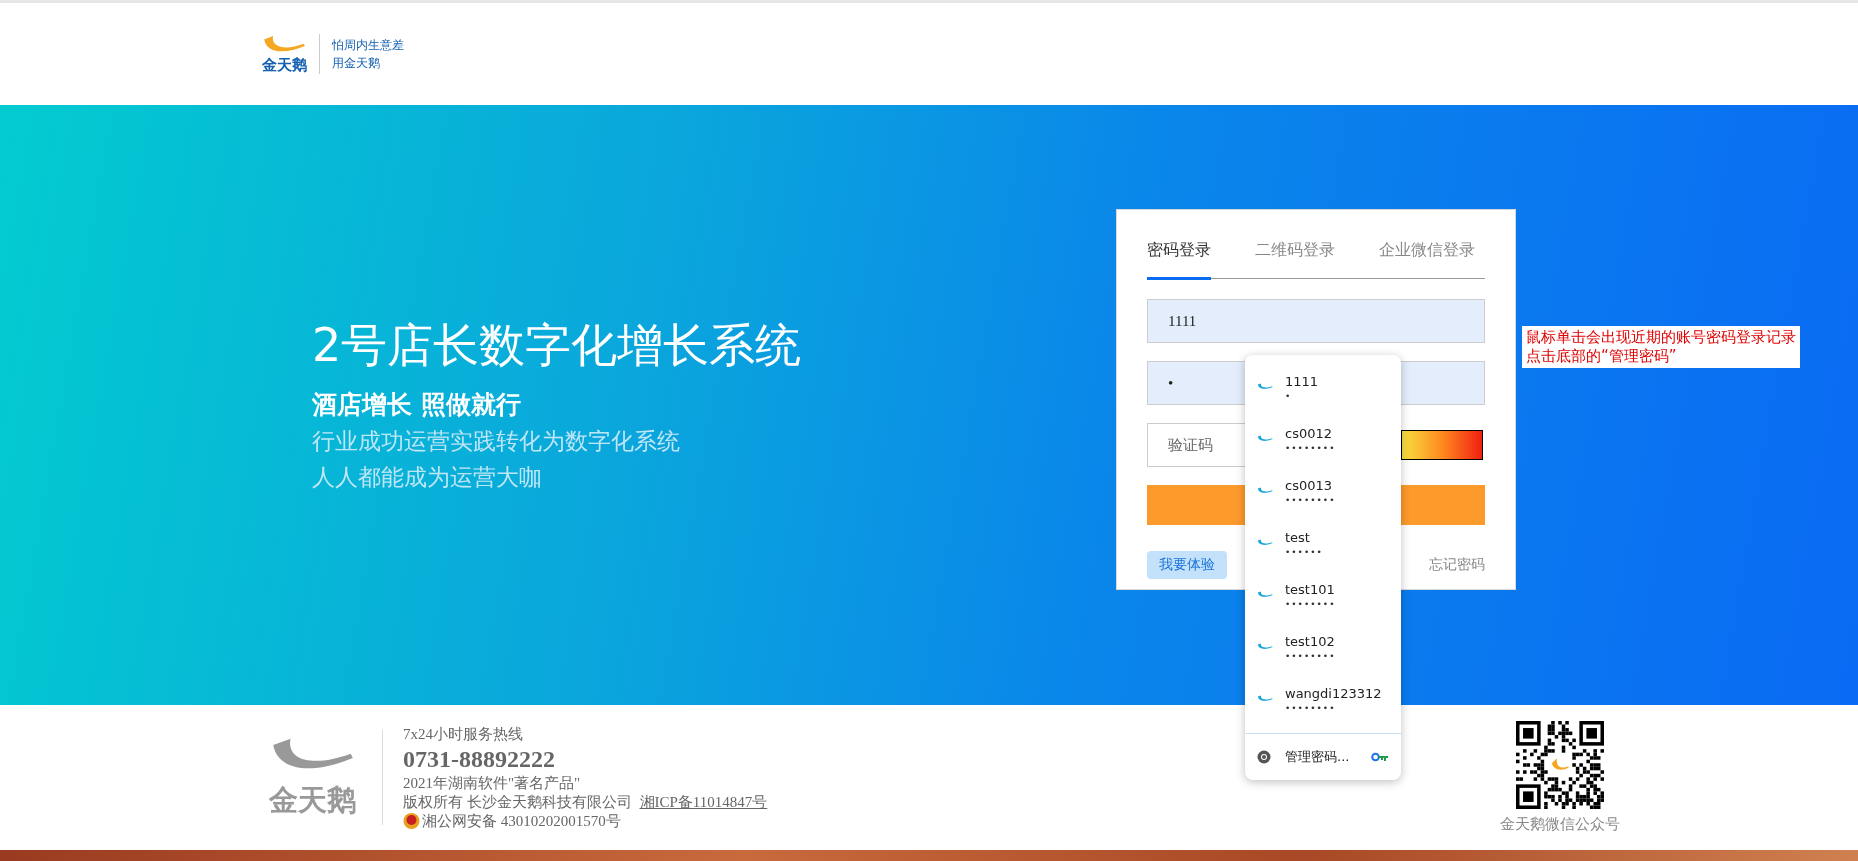 This screenshot has height=861, width=1858. Describe the element at coordinates (417, 405) in the screenshot. I see `hero-subtitle: 酒店增长 照做就行` at that location.